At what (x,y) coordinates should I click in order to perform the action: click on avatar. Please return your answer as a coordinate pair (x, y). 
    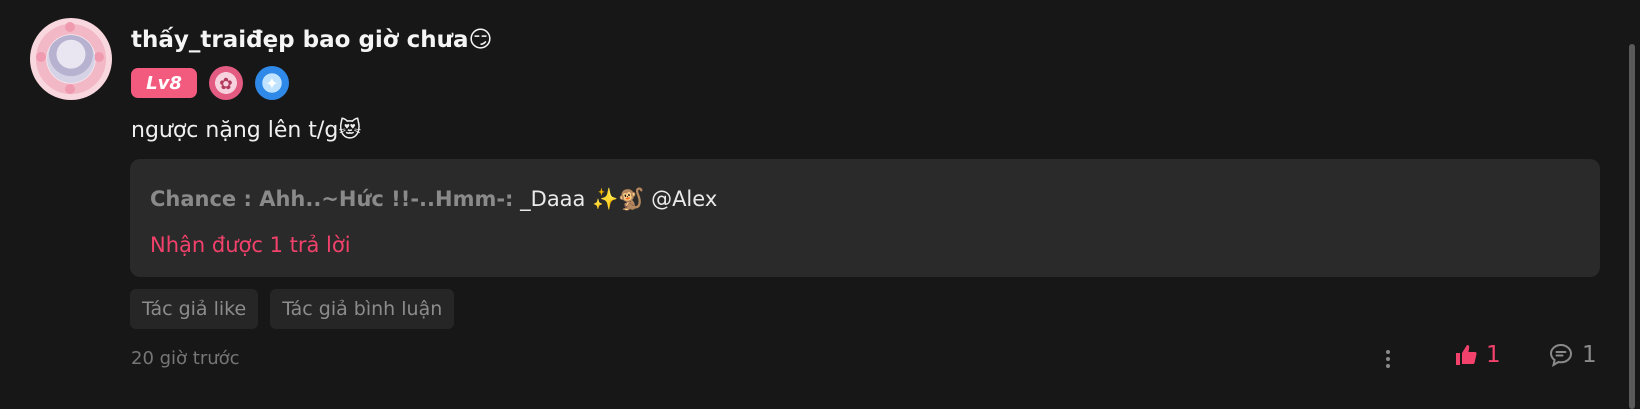
    Looking at the image, I should click on (71, 59).